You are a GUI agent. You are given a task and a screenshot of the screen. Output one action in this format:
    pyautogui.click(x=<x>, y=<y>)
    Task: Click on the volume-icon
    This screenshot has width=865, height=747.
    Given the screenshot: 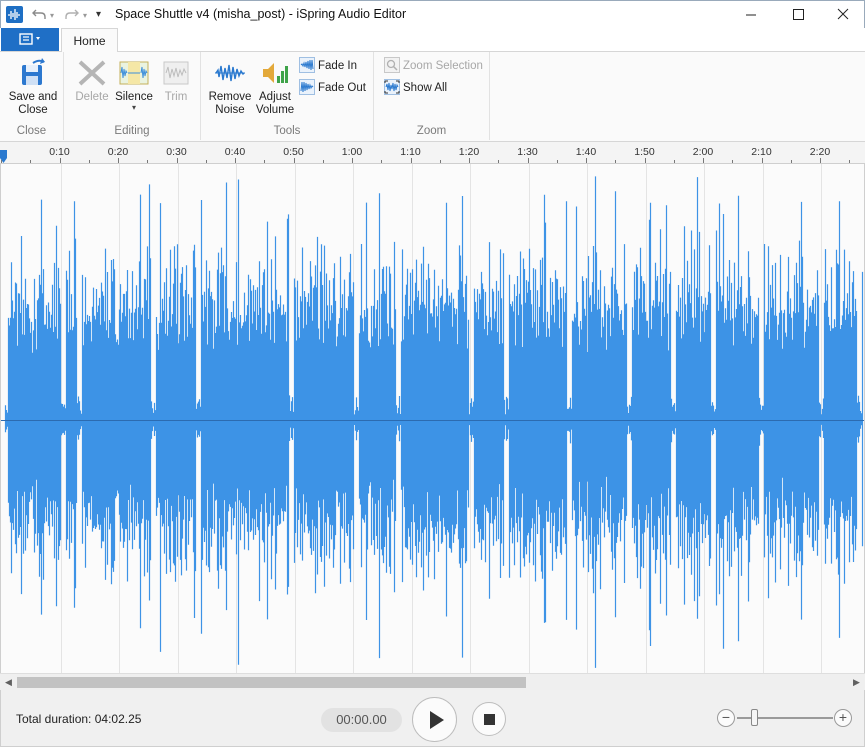 What is the action you would take?
    pyautogui.click(x=275, y=72)
    